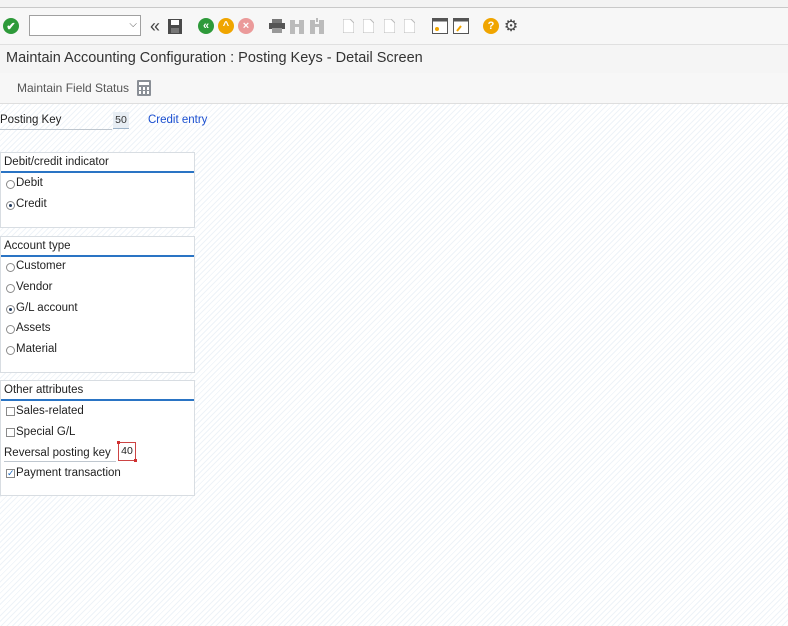 The width and height of the screenshot is (788, 626). I want to click on debit-credit-header: Debit/credit indicator, so click(56, 162).